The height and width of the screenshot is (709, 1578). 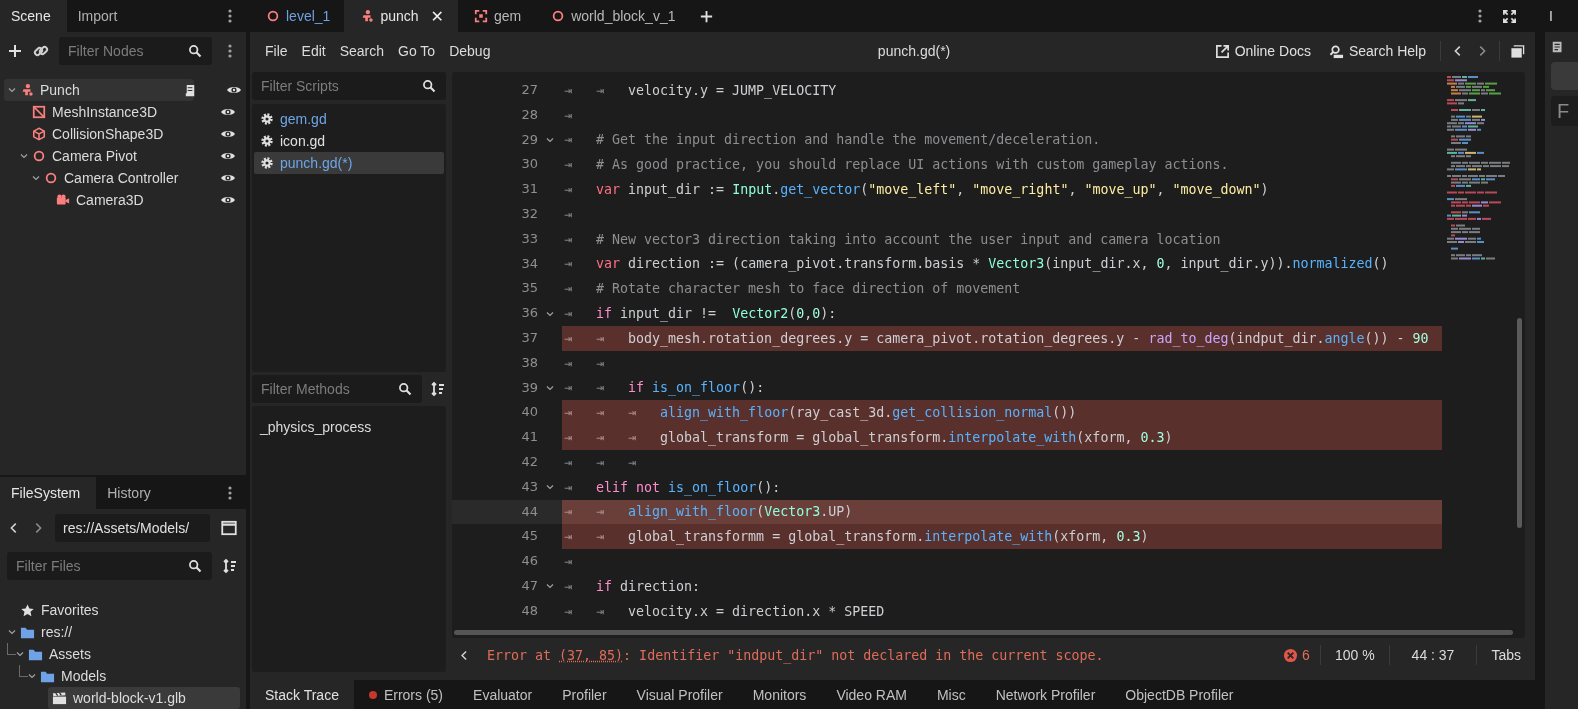 I want to click on node-label: Favorites, so click(x=70, y=610).